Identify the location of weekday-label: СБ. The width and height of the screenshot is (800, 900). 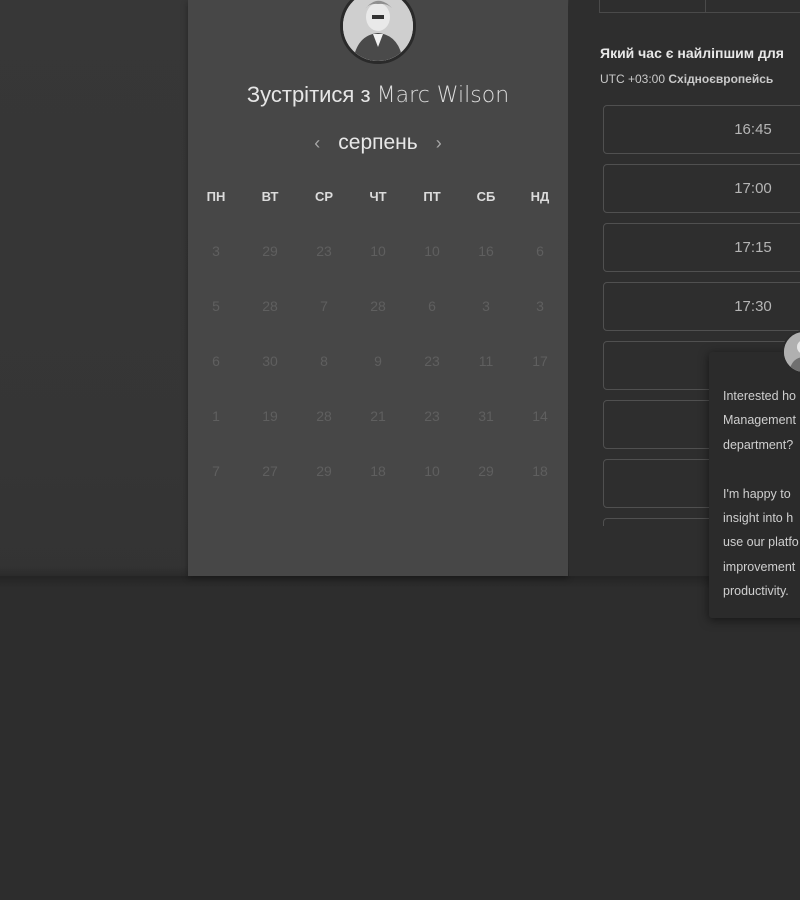
(486, 196).